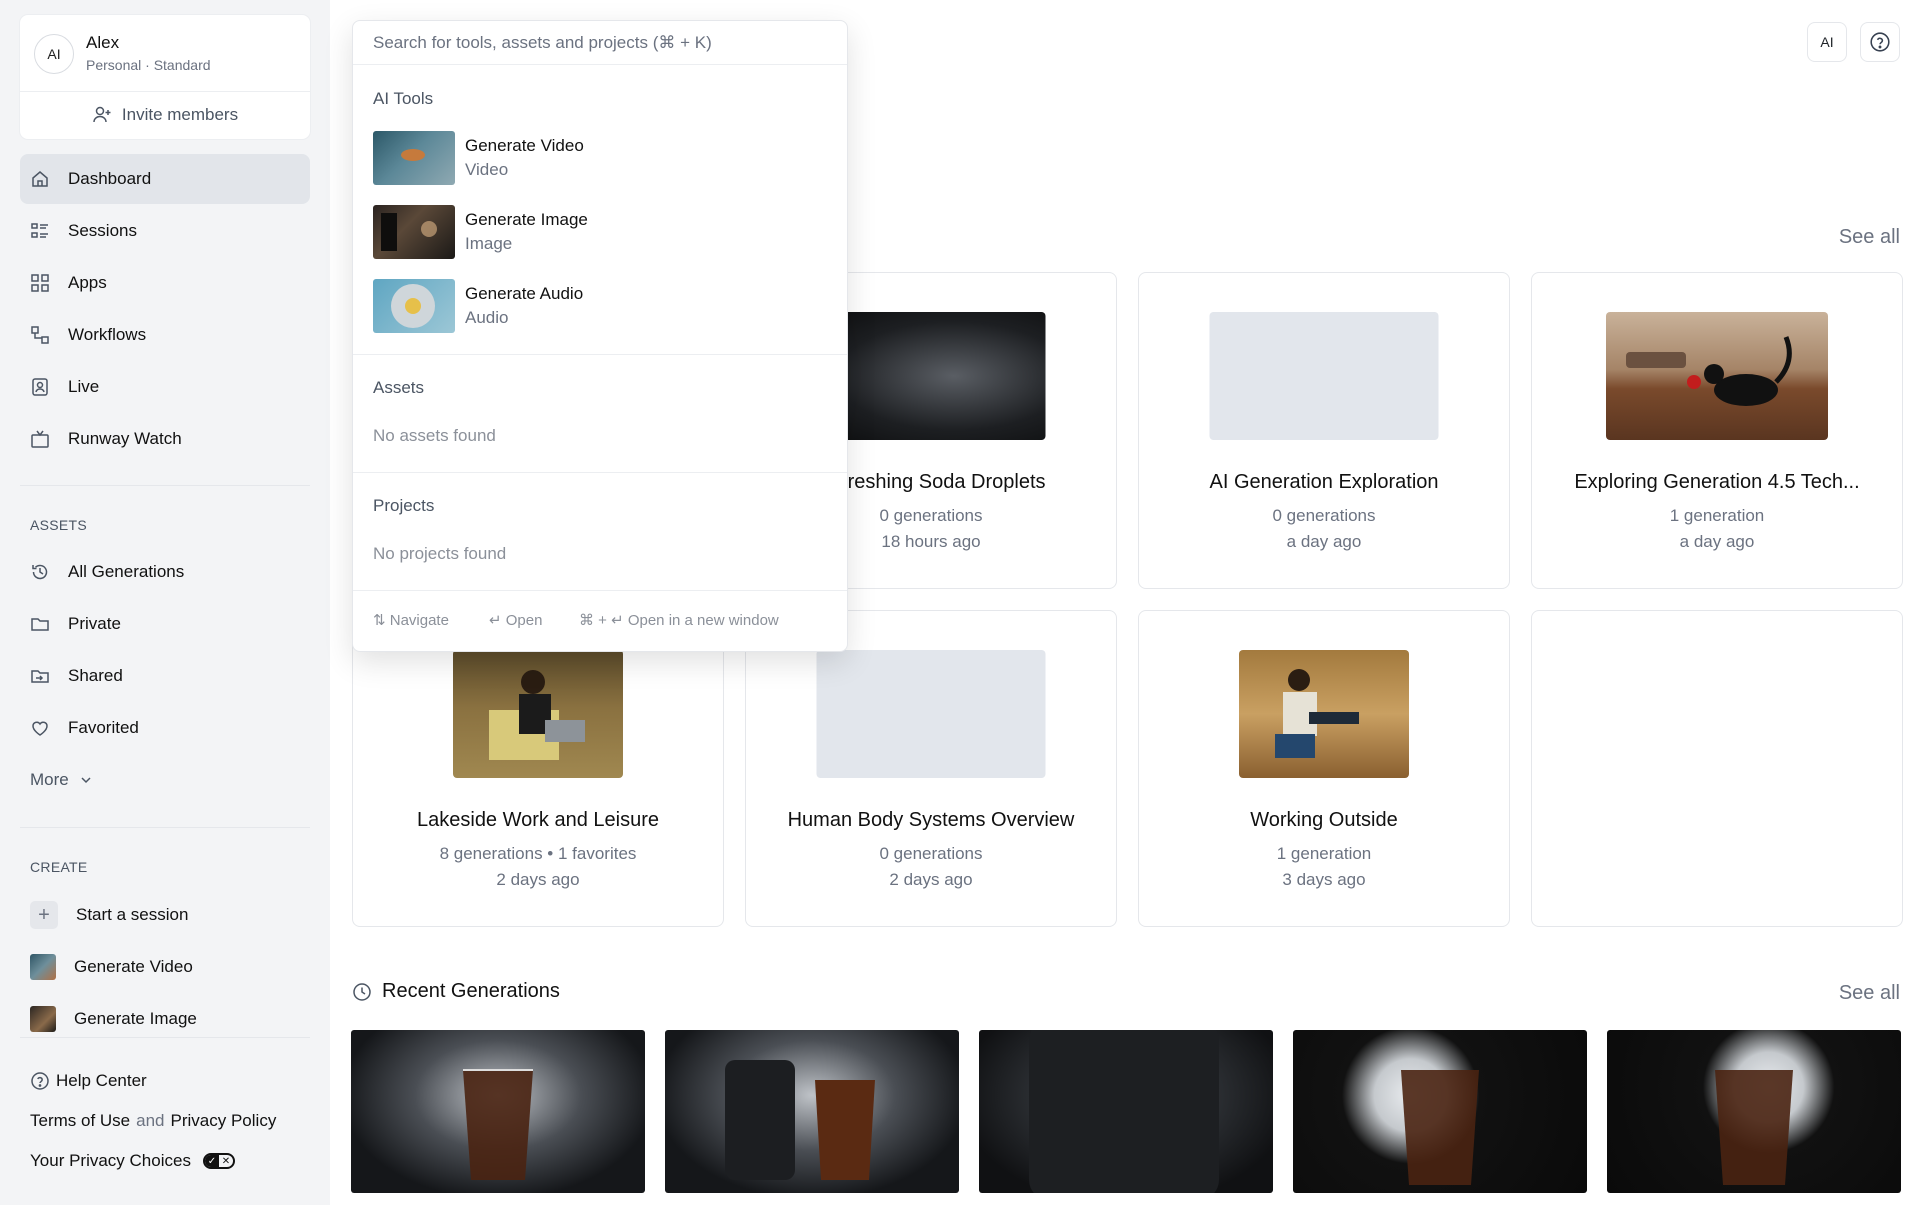 This screenshot has width=1920, height=1205. Describe the element at coordinates (101, 1080) in the screenshot. I see `help-center-label: Help Center` at that location.